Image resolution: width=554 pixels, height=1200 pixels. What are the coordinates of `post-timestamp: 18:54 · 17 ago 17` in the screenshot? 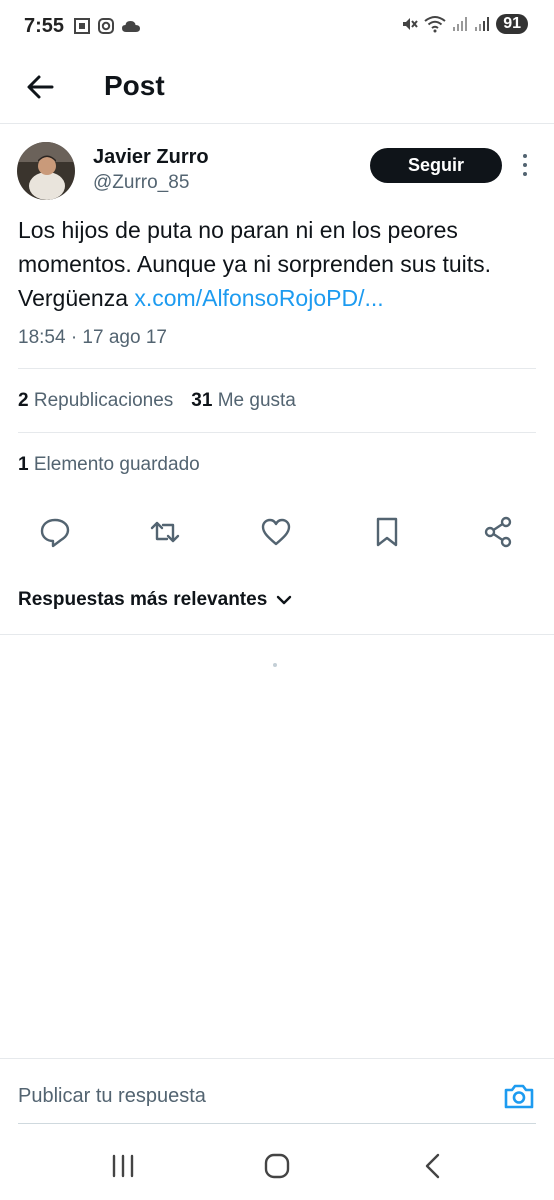 It's located at (92, 338).